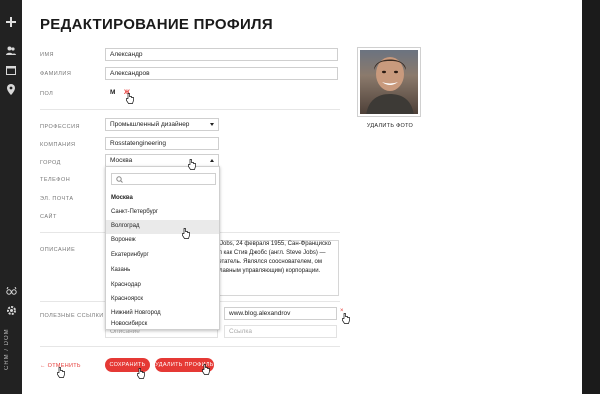 Image resolution: width=600 pixels, height=394 pixels. Describe the element at coordinates (162, 199) in the screenshot. I see `dropdown-item: Москва` at that location.